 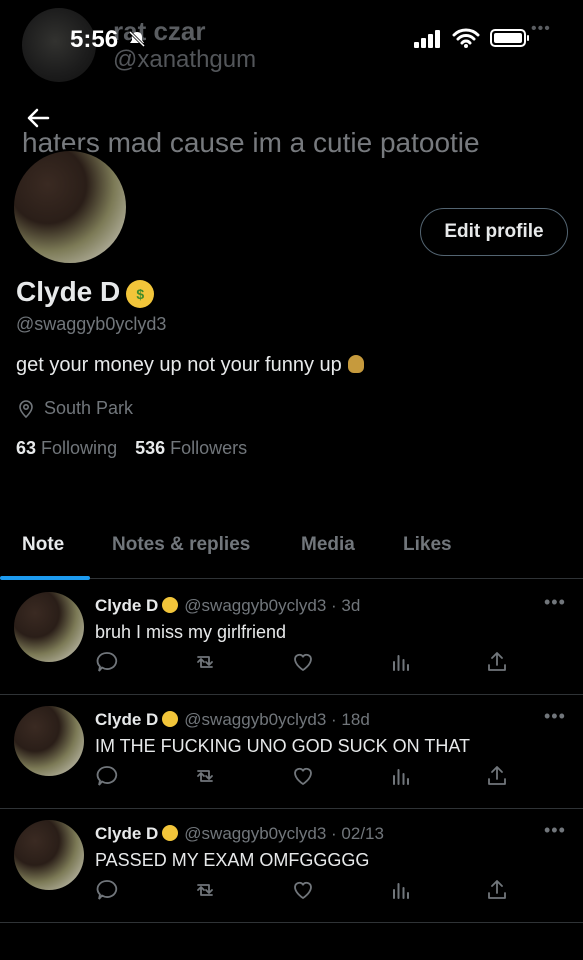 I want to click on profile-handle: @swaggyb0yclyd3, so click(x=91, y=324).